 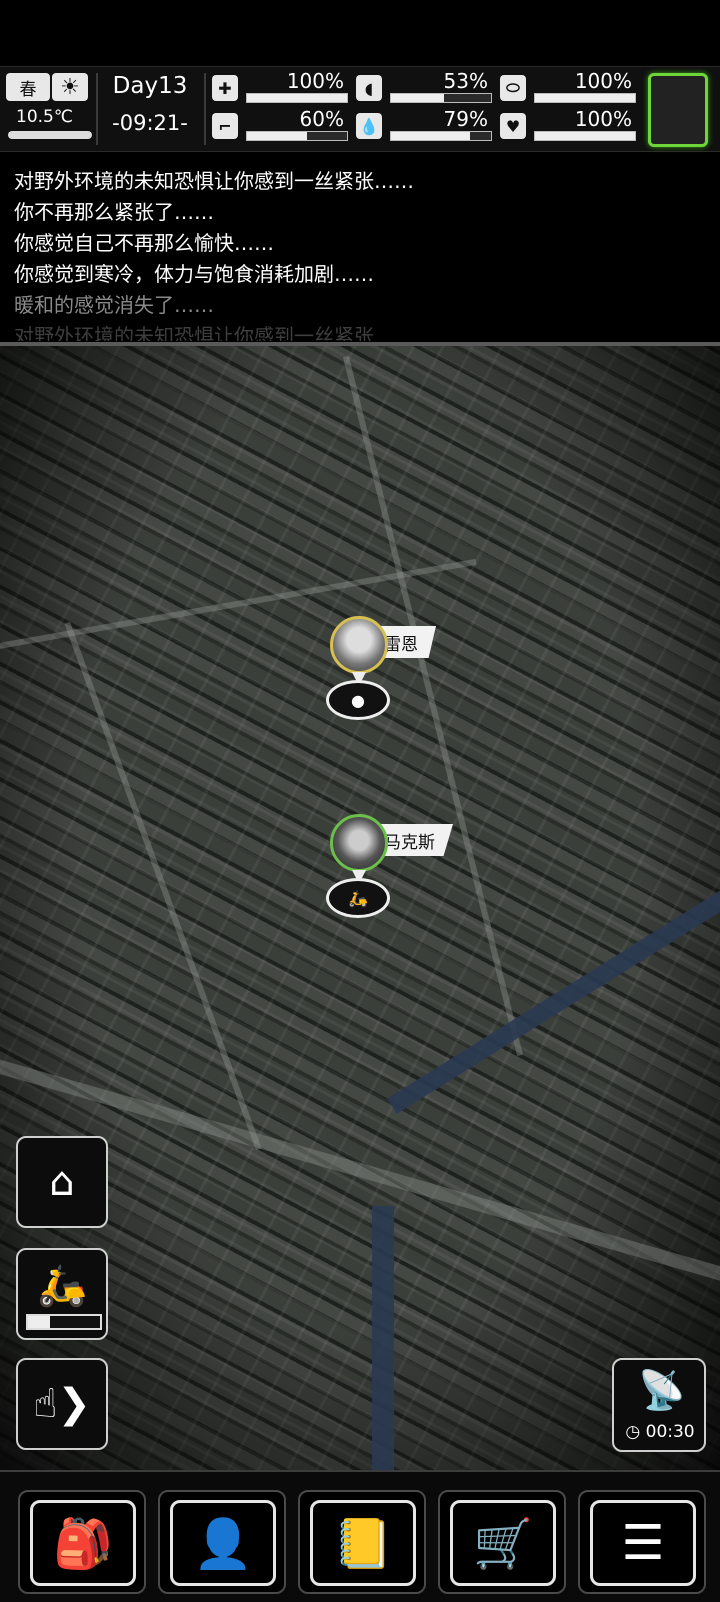 I want to click on spirit-bar, so click(x=585, y=136).